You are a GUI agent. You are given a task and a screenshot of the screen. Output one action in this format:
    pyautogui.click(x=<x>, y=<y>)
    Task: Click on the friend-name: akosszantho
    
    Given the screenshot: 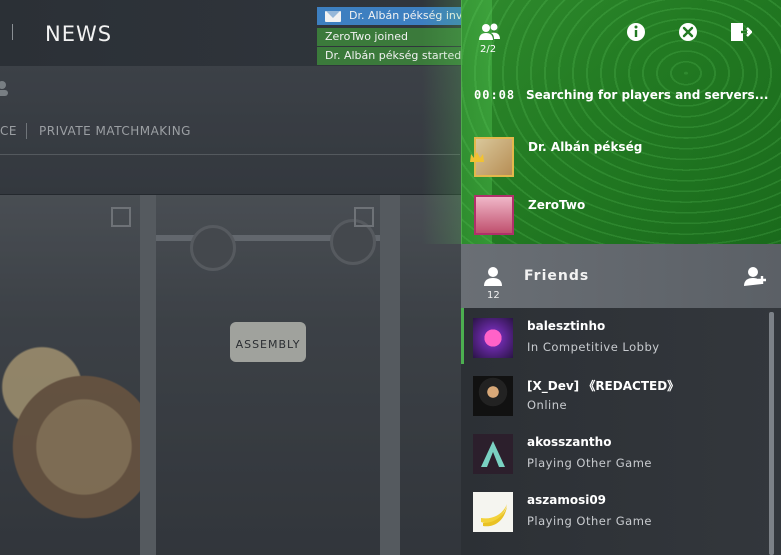 What is the action you would take?
    pyautogui.click(x=569, y=442)
    